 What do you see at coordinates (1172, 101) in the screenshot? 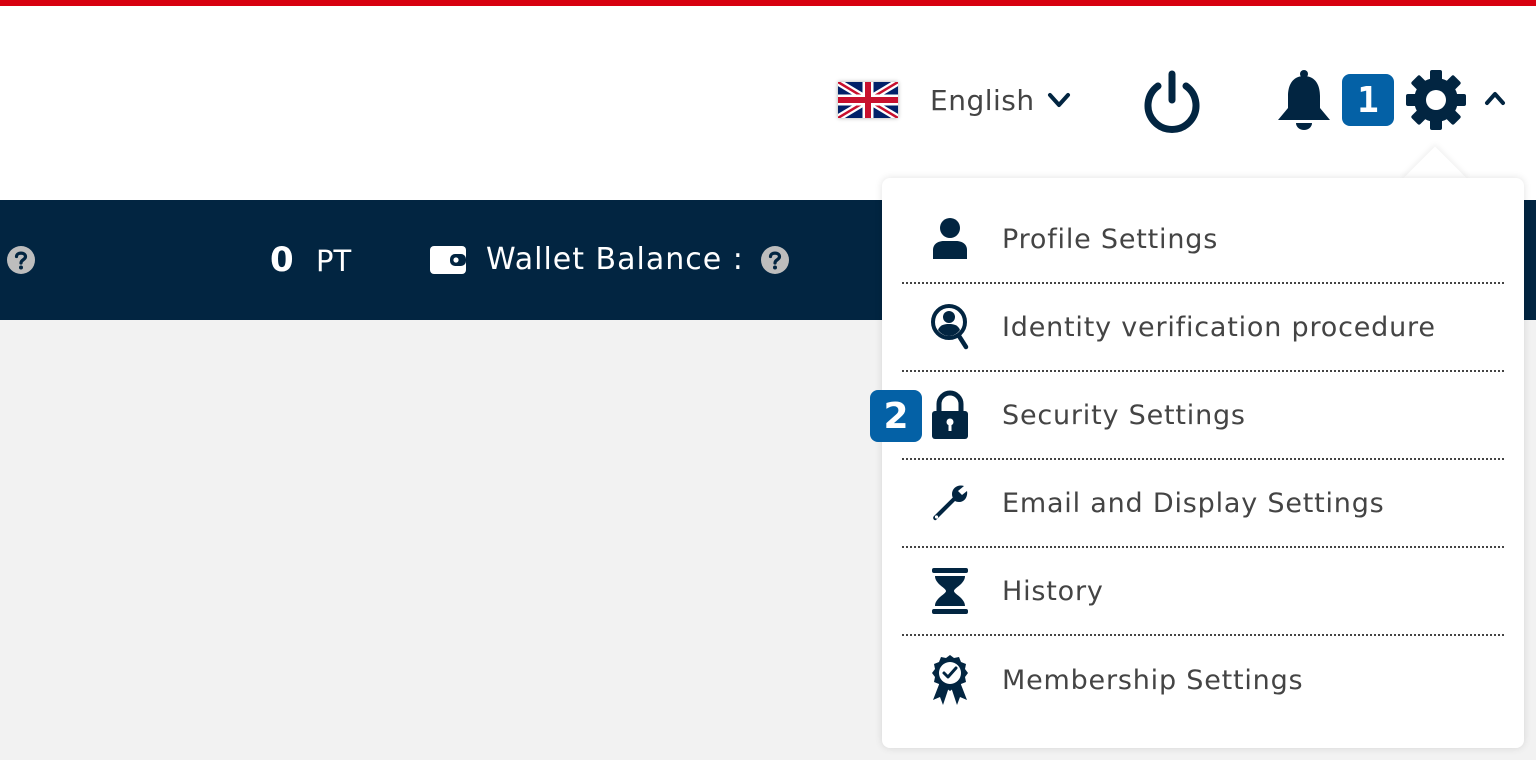
I see `power-icon` at bounding box center [1172, 101].